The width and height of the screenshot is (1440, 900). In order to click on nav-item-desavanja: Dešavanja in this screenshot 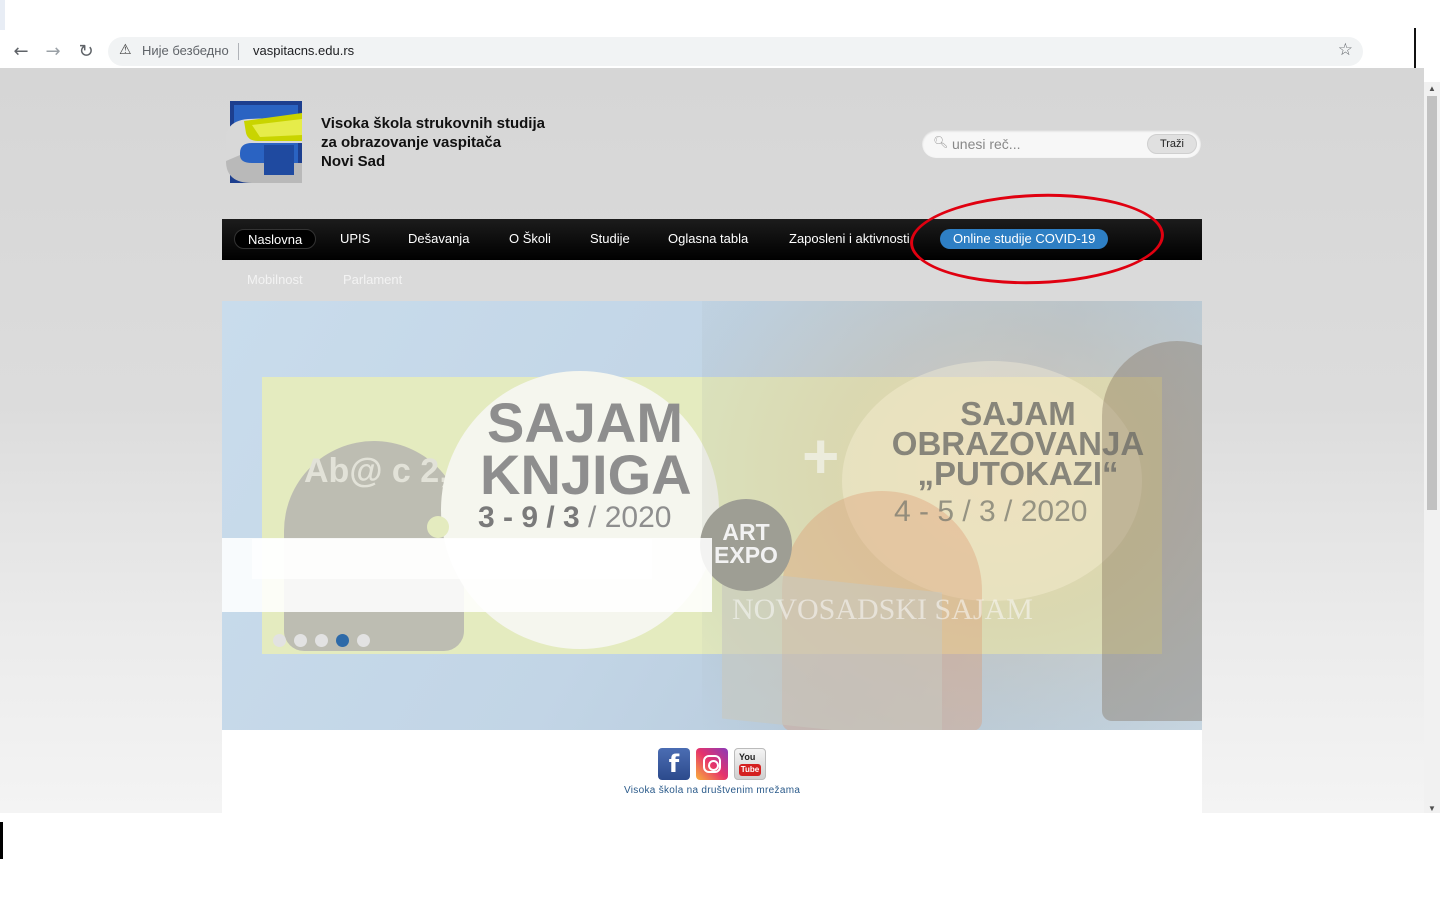, I will do `click(438, 239)`.